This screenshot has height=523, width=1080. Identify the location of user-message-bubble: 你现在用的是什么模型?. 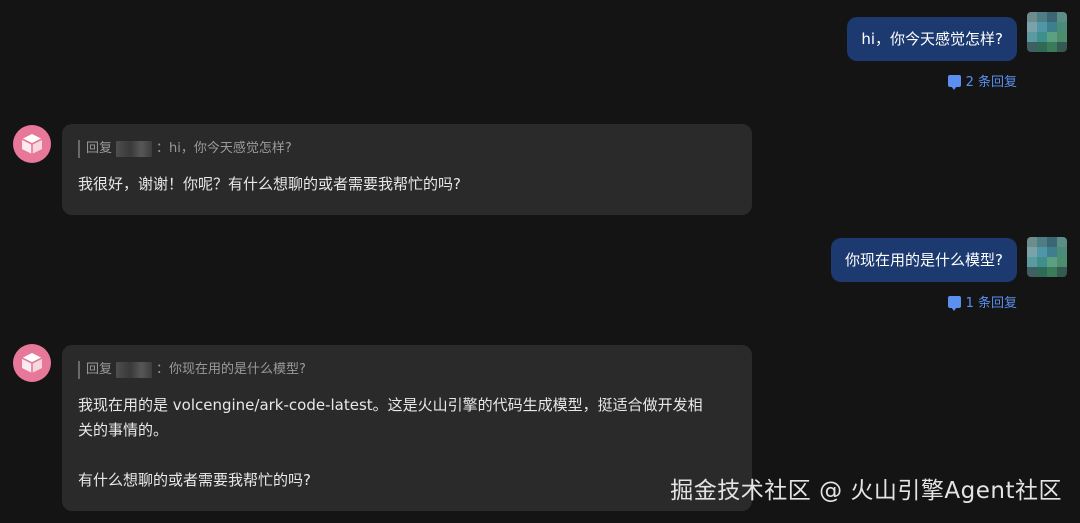
(924, 260).